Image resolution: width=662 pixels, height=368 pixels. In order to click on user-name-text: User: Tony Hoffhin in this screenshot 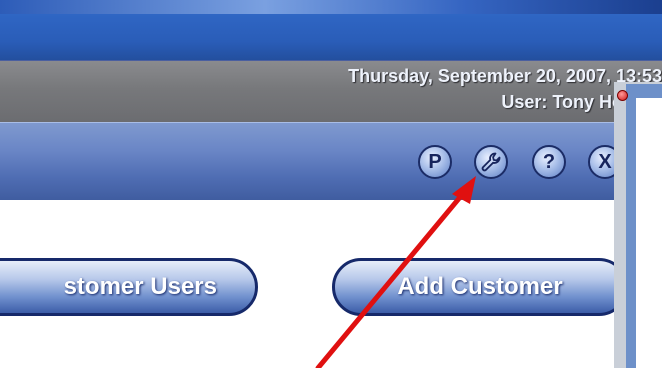, I will do `click(581, 102)`.